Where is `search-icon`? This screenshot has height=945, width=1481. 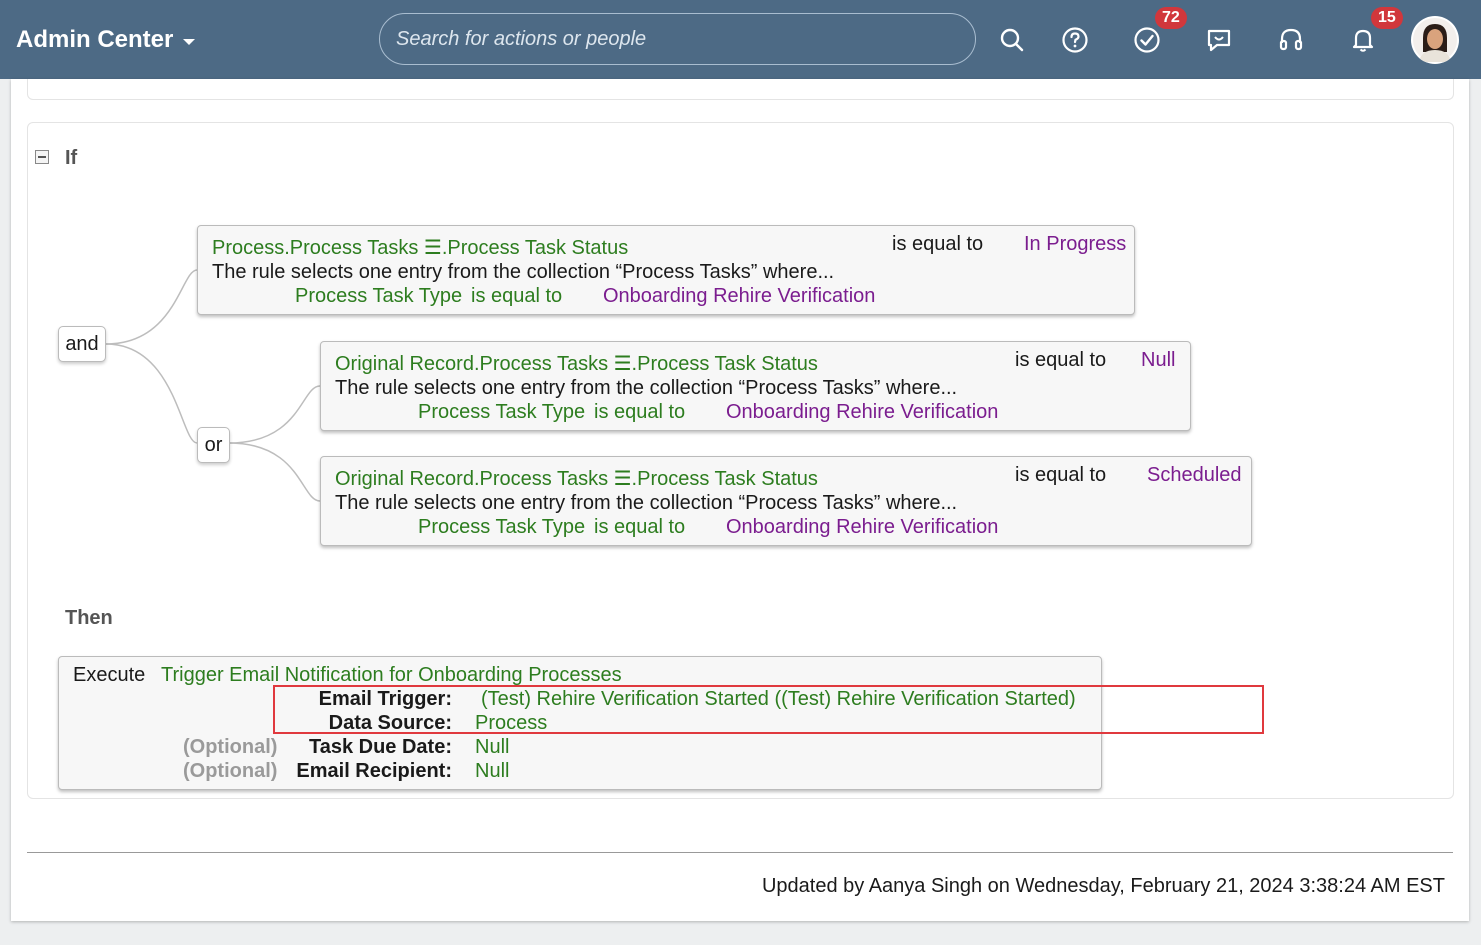
search-icon is located at coordinates (1012, 40).